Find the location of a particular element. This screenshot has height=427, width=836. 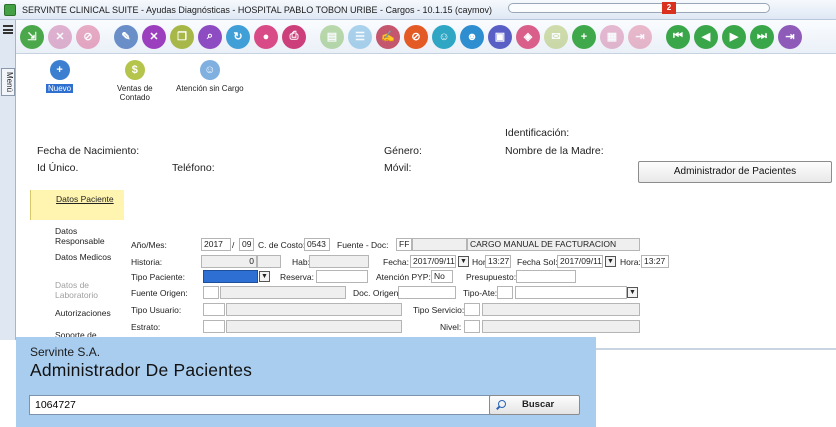

cash-sales-label-1: Ventas de is located at coordinates (135, 88).